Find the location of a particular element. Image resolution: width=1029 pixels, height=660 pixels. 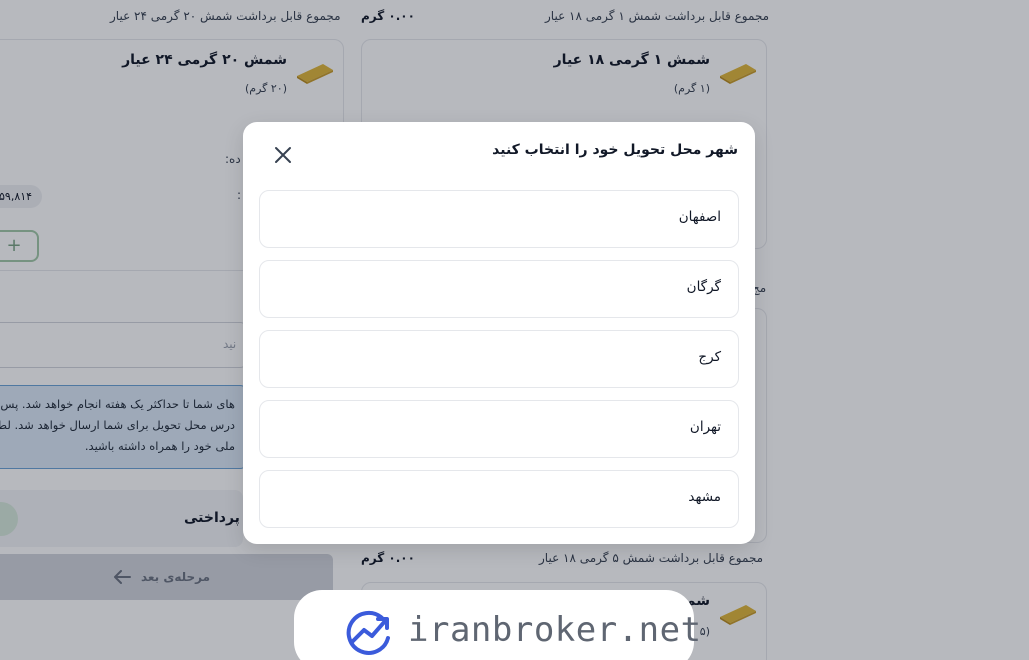

watermark-badge: iranbroker.net is located at coordinates (497, 625).